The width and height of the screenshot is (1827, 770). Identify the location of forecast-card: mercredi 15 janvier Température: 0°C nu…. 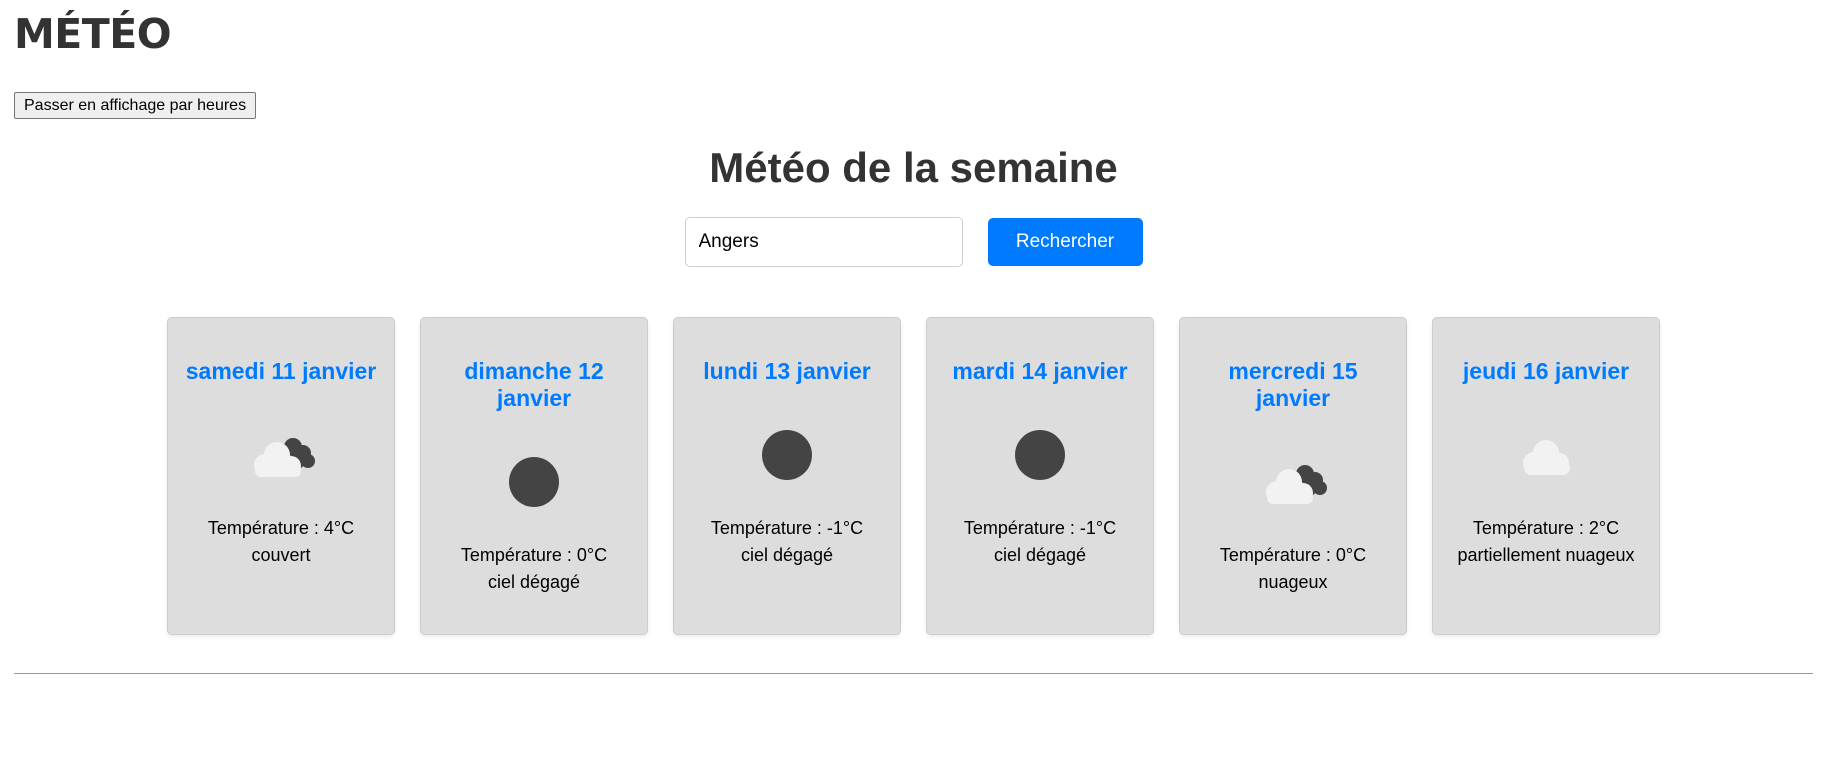
(1293, 476).